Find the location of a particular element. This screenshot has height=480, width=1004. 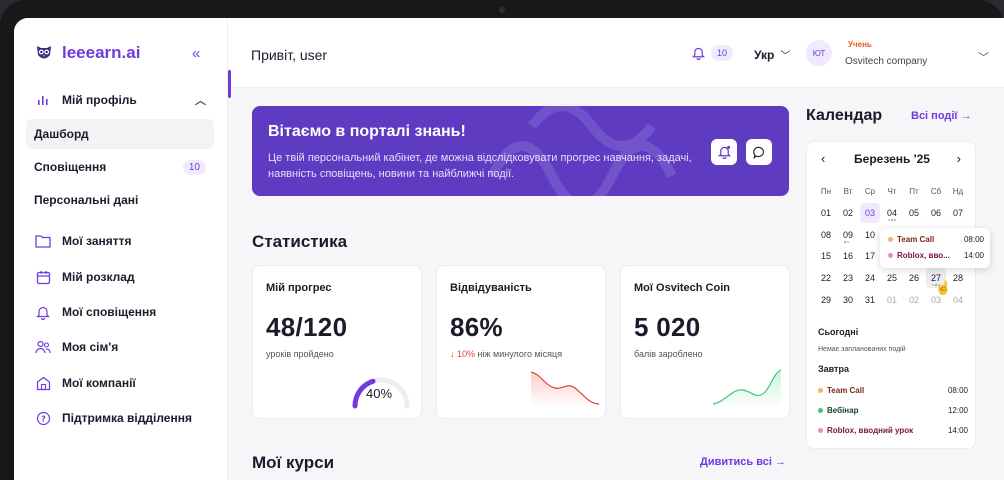

active-indicator is located at coordinates (229, 84).